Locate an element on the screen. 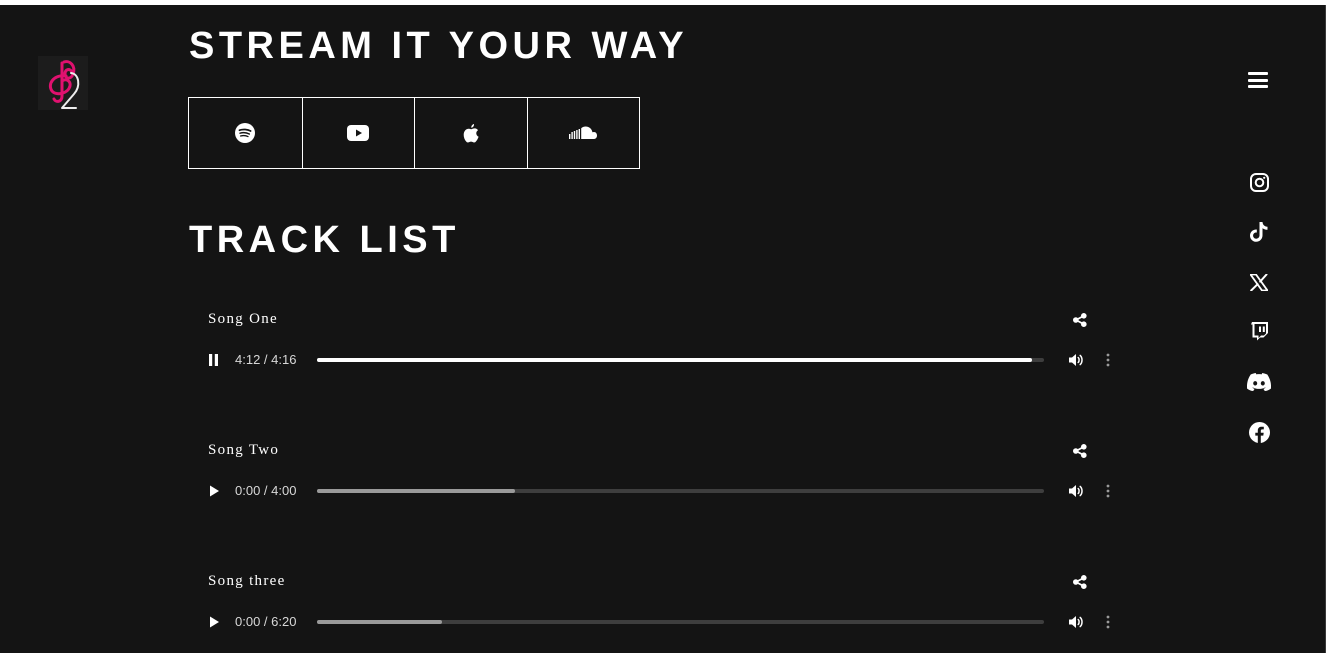 The height and width of the screenshot is (653, 1326). track-list-heading: TRACK LIST is located at coordinates (324, 240).